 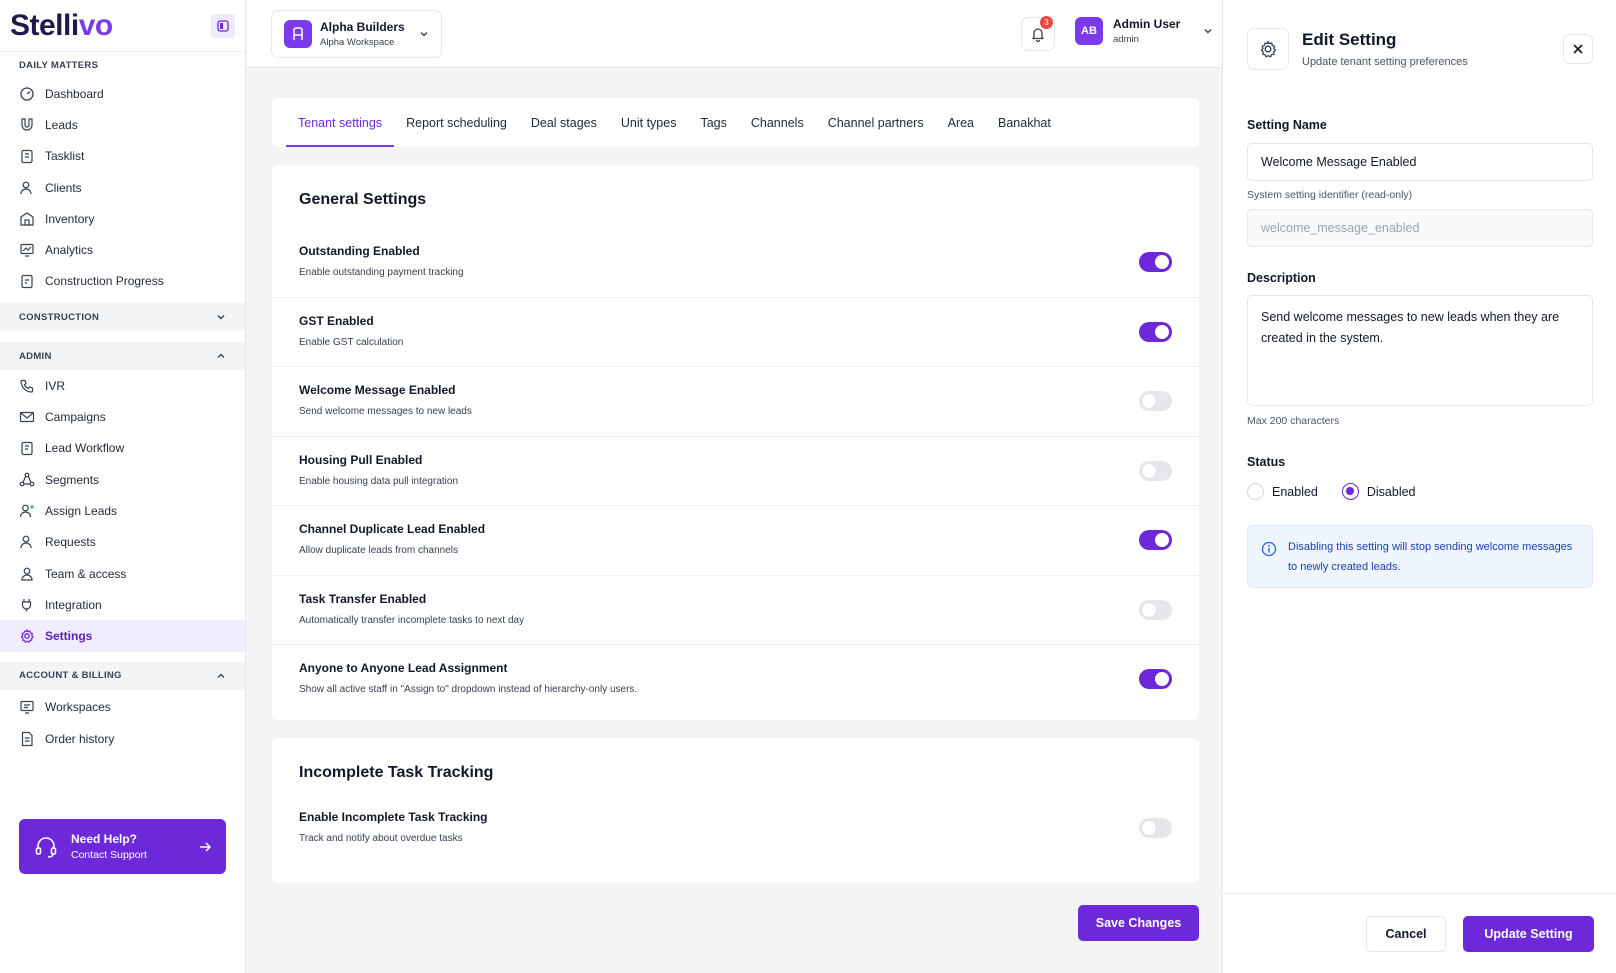 What do you see at coordinates (69, 636) in the screenshot?
I see `sidebar-item-label: Settings` at bounding box center [69, 636].